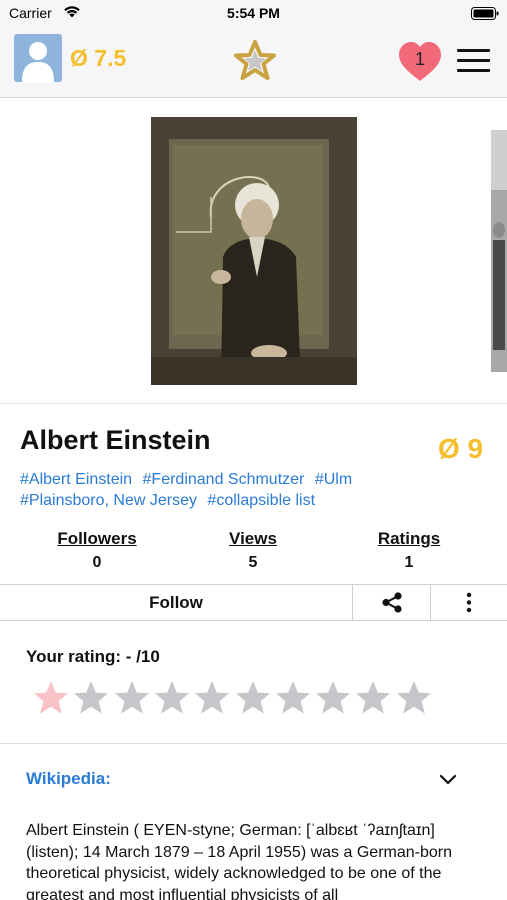  Describe the element at coordinates (499, 251) in the screenshot. I see `next-photo-preview` at that location.